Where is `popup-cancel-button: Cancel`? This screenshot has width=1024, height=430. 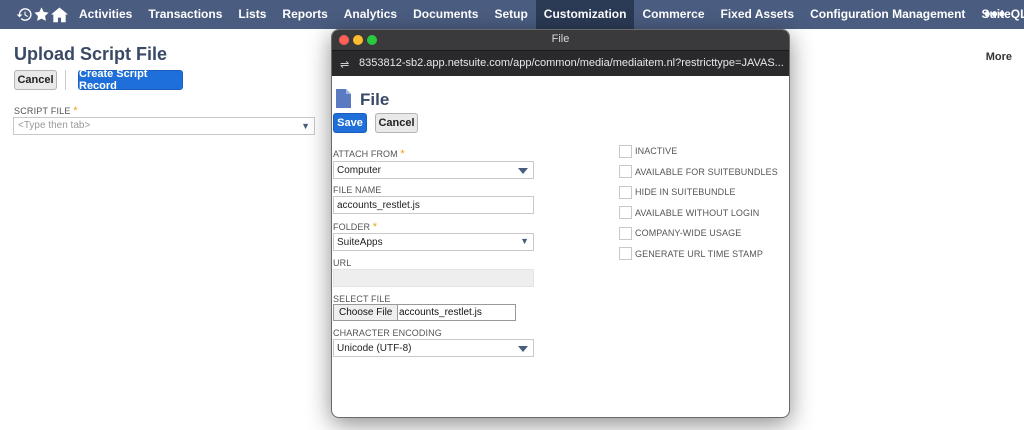 popup-cancel-button: Cancel is located at coordinates (396, 123).